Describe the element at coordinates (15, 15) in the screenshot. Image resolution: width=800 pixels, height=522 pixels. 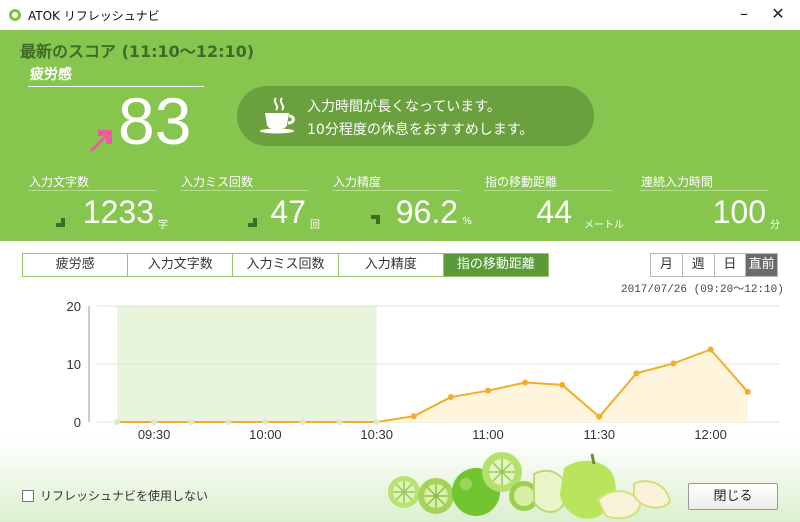
I see `atok-app-icon` at that location.